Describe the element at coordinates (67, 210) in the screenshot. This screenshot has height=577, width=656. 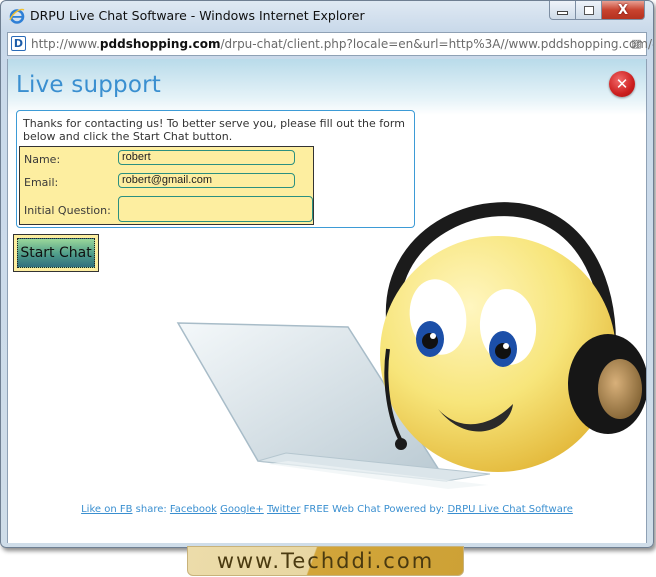
I see `question-label: Initial Question:` at that location.